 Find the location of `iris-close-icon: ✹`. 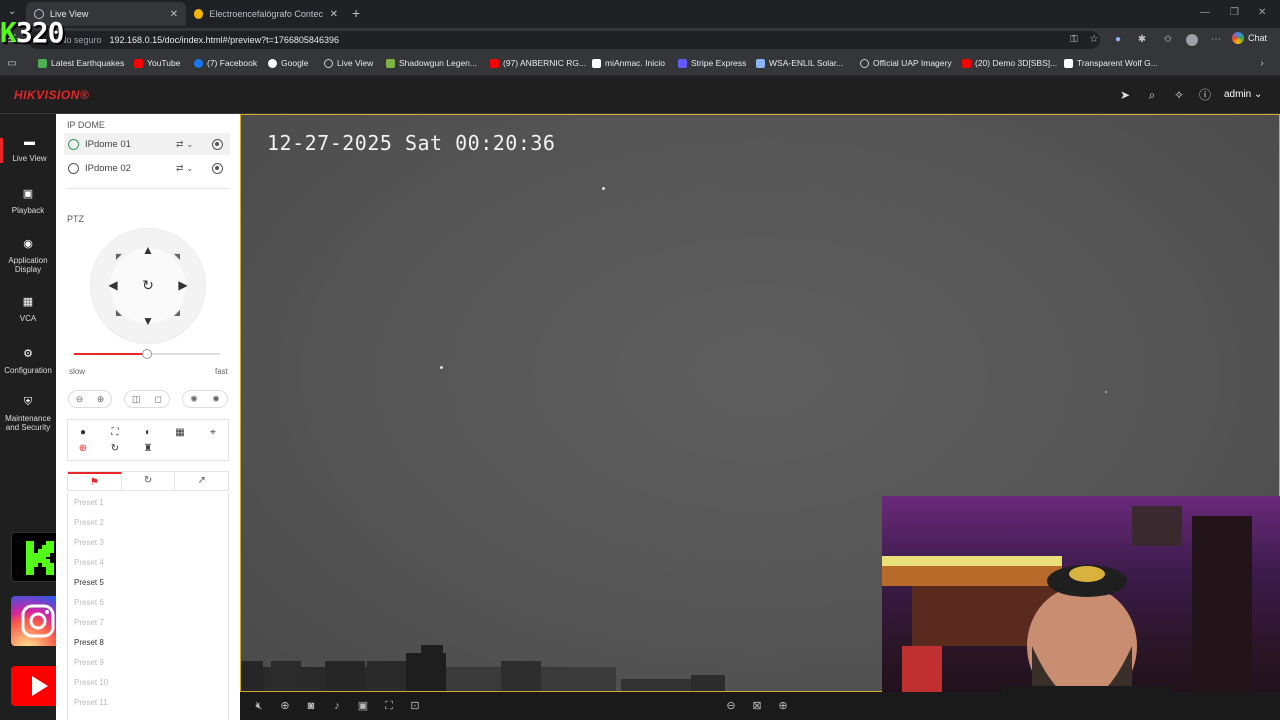

iris-close-icon: ✹ is located at coordinates (216, 399).